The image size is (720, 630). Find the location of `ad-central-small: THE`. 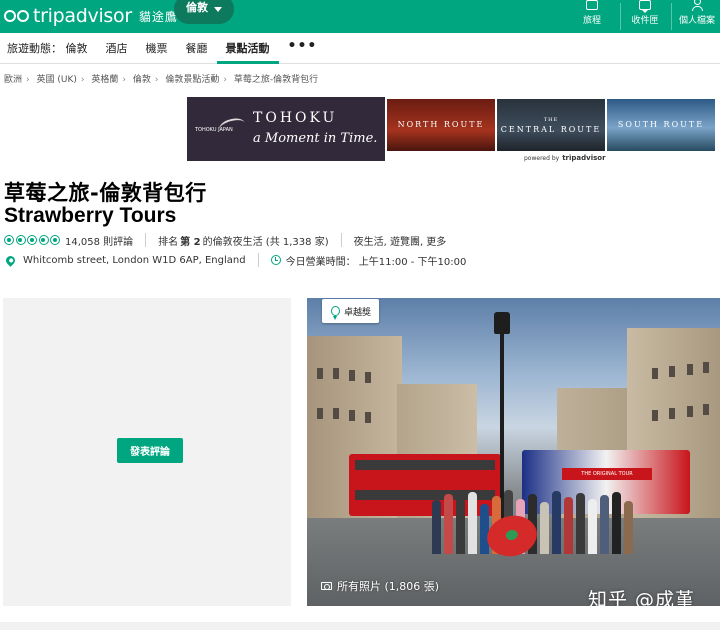

ad-central-small: THE is located at coordinates (551, 120).